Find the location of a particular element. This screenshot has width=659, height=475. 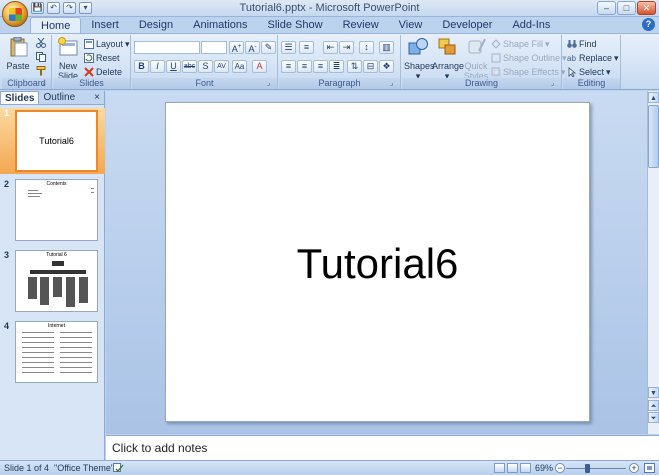

font-group: A+ A- ✎ B I U abc S AV Aa A Font ⌟ is located at coordinates (205, 62).